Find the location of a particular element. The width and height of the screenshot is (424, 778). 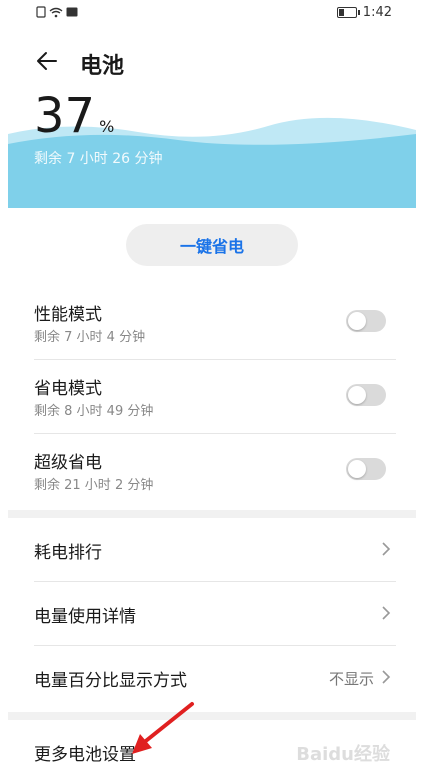

status-time: 1:42 is located at coordinates (377, 12).